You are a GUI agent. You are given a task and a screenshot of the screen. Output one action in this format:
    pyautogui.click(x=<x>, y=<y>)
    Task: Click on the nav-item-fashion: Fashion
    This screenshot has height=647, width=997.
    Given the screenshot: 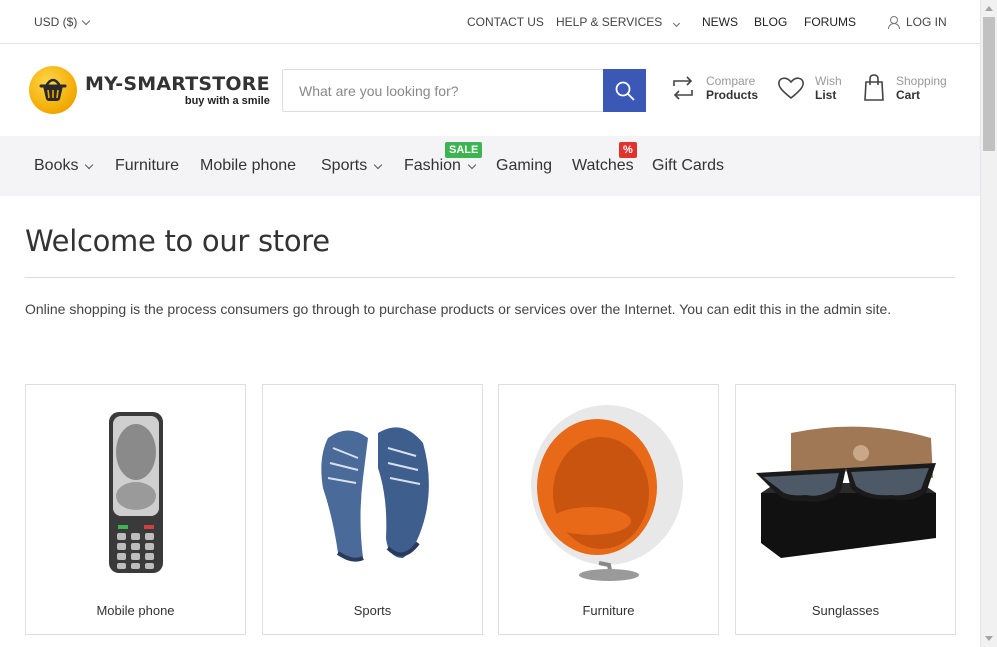 What is the action you would take?
    pyautogui.click(x=440, y=166)
    